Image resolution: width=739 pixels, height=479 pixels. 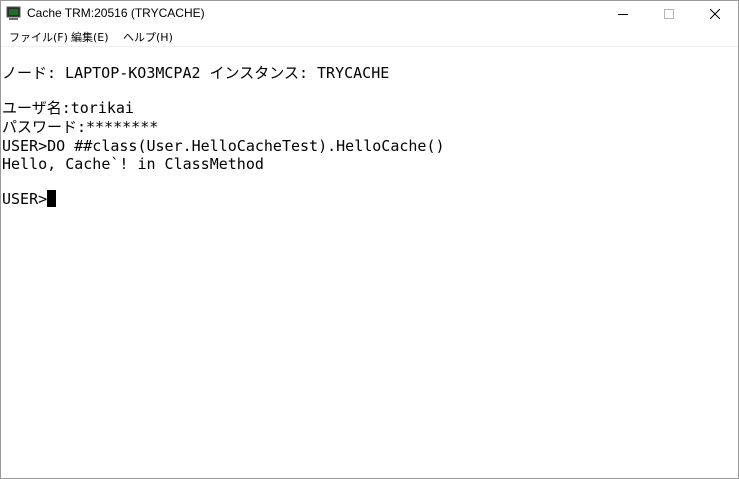 What do you see at coordinates (25, 199) in the screenshot?
I see `prompt-text: USER>` at bounding box center [25, 199].